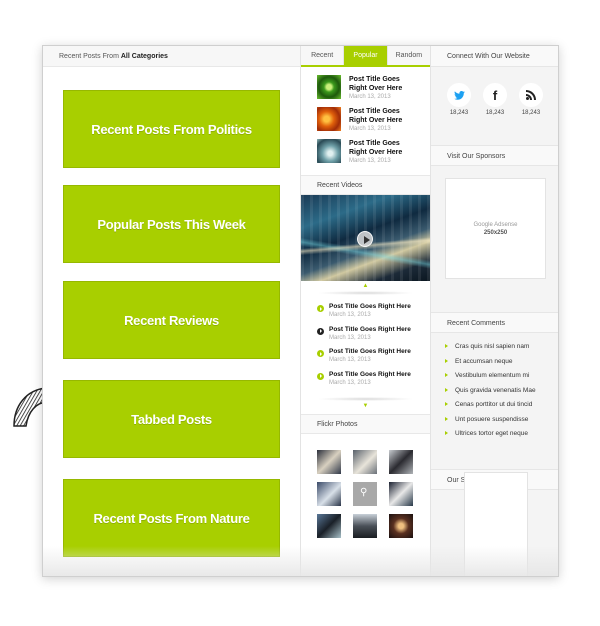 The image size is (600, 626). What do you see at coordinates (501, 423) in the screenshot?
I see `comment-item: Unt posuere suspendisse` at bounding box center [501, 423].